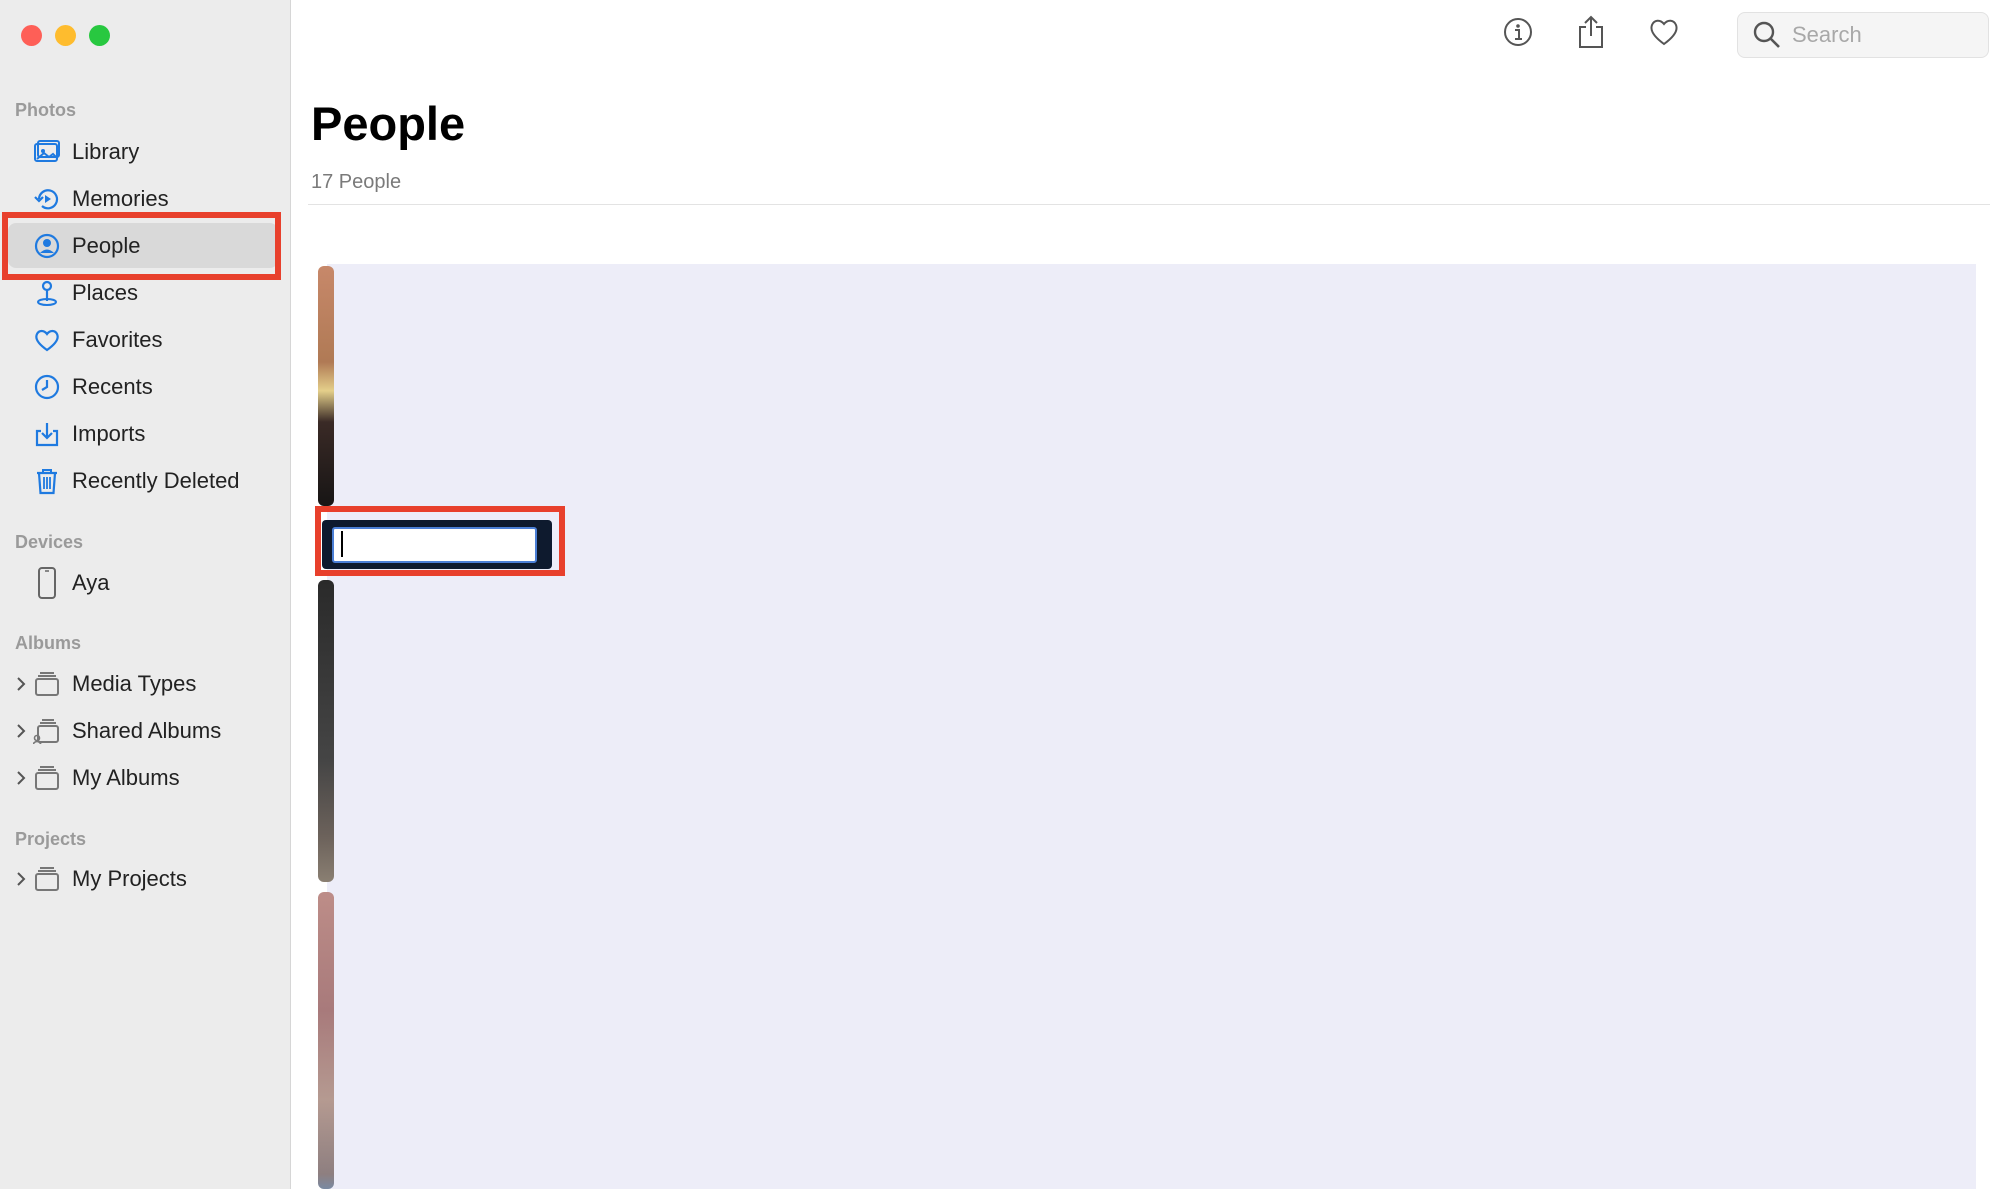 The width and height of the screenshot is (1999, 1189). What do you see at coordinates (156, 480) in the screenshot?
I see `sidebar-item-label: Recently Deleted` at bounding box center [156, 480].